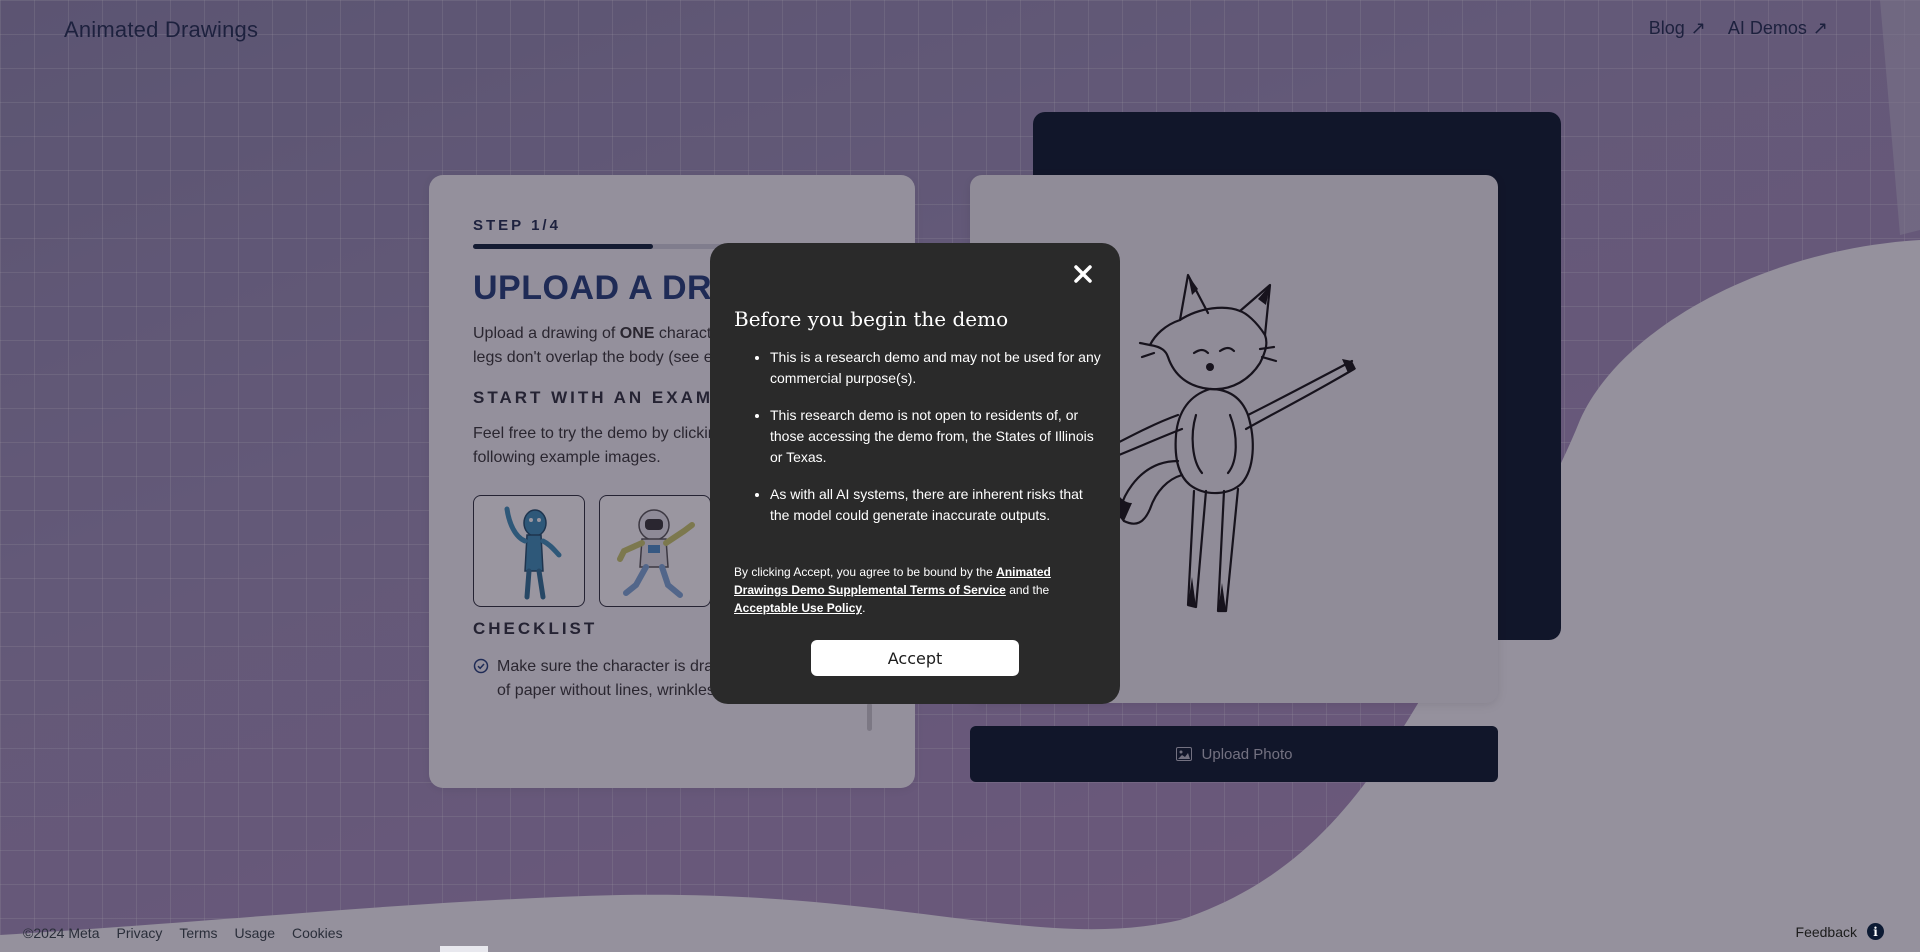 This screenshot has width=1920, height=952. What do you see at coordinates (317, 933) in the screenshot?
I see `footer-link-cookies: Cookies` at bounding box center [317, 933].